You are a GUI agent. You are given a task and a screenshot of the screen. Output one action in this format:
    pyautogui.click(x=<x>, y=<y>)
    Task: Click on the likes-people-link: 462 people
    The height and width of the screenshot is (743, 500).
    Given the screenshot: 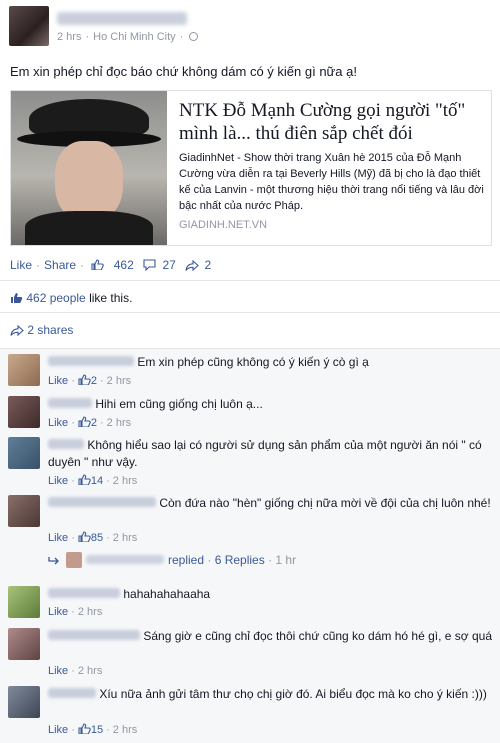 What is the action you would take?
    pyautogui.click(x=55, y=298)
    